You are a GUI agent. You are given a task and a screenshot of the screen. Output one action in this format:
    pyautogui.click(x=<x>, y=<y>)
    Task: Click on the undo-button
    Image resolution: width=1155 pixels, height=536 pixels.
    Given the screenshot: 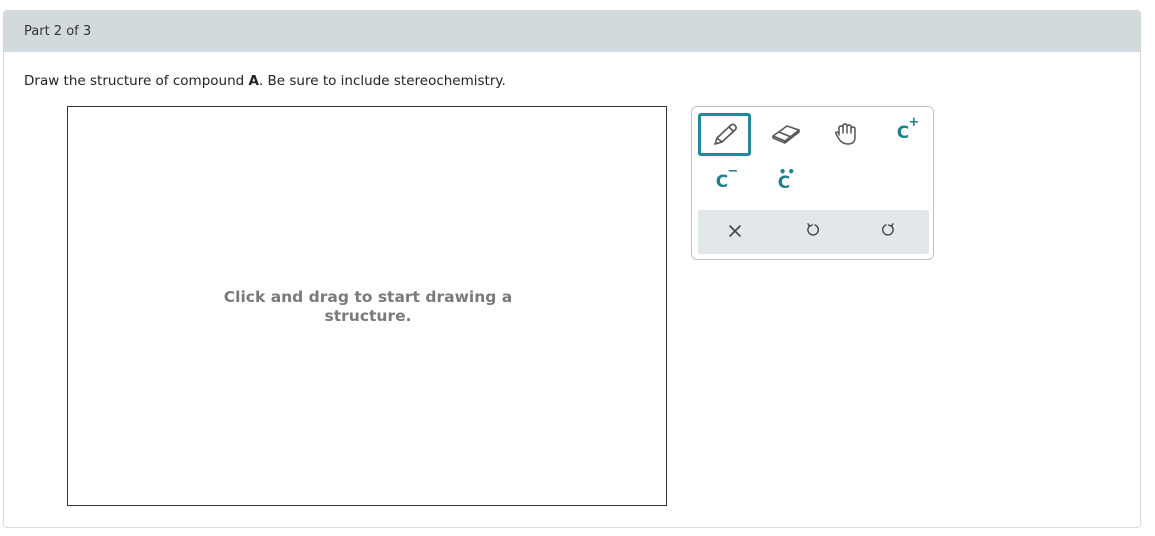 What is the action you would take?
    pyautogui.click(x=813, y=232)
    